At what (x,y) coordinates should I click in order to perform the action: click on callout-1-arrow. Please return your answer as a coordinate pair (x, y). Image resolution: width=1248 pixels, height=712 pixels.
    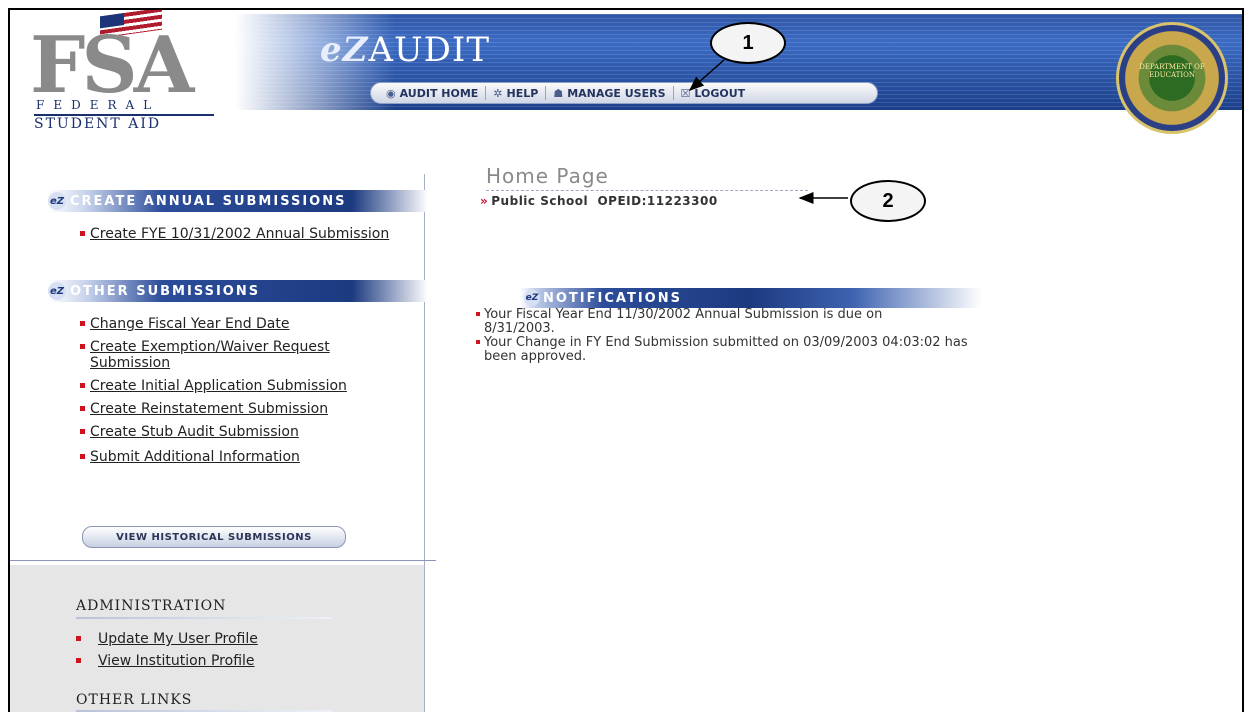
    Looking at the image, I should click on (706, 75).